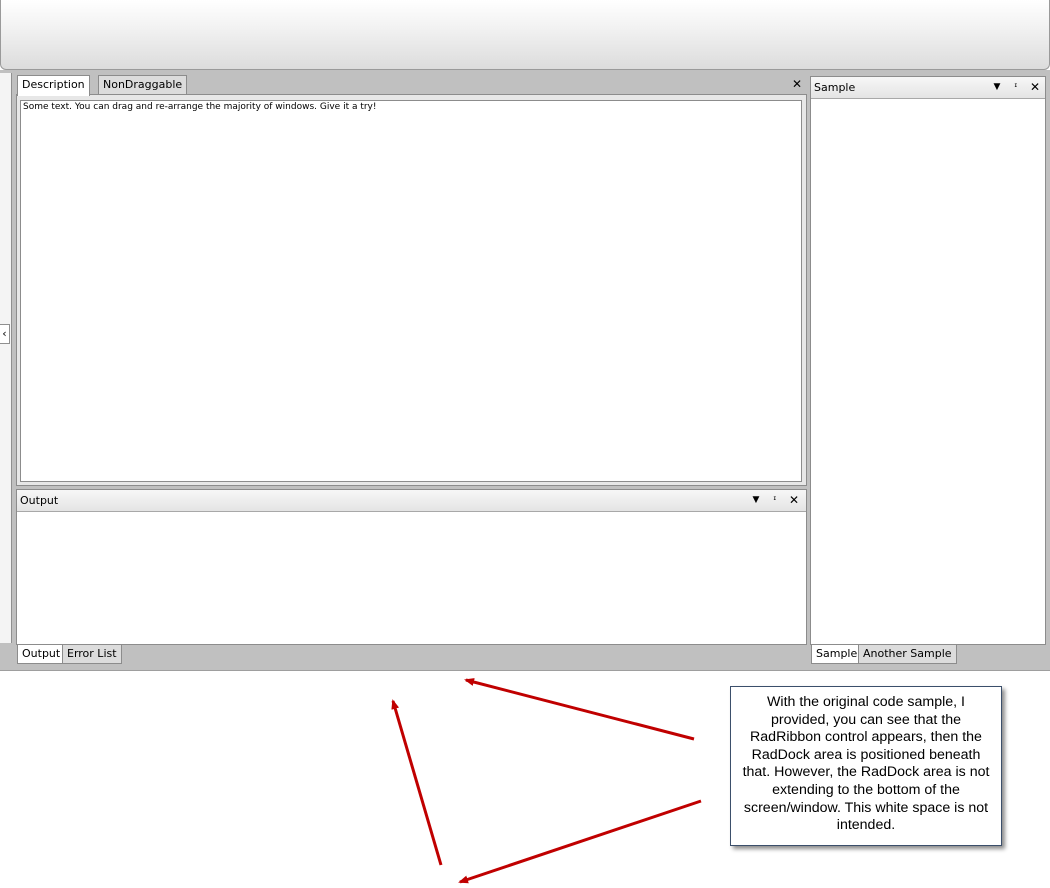 The image size is (1050, 888). Describe the element at coordinates (411, 578) in the screenshot. I see `output-content` at that location.